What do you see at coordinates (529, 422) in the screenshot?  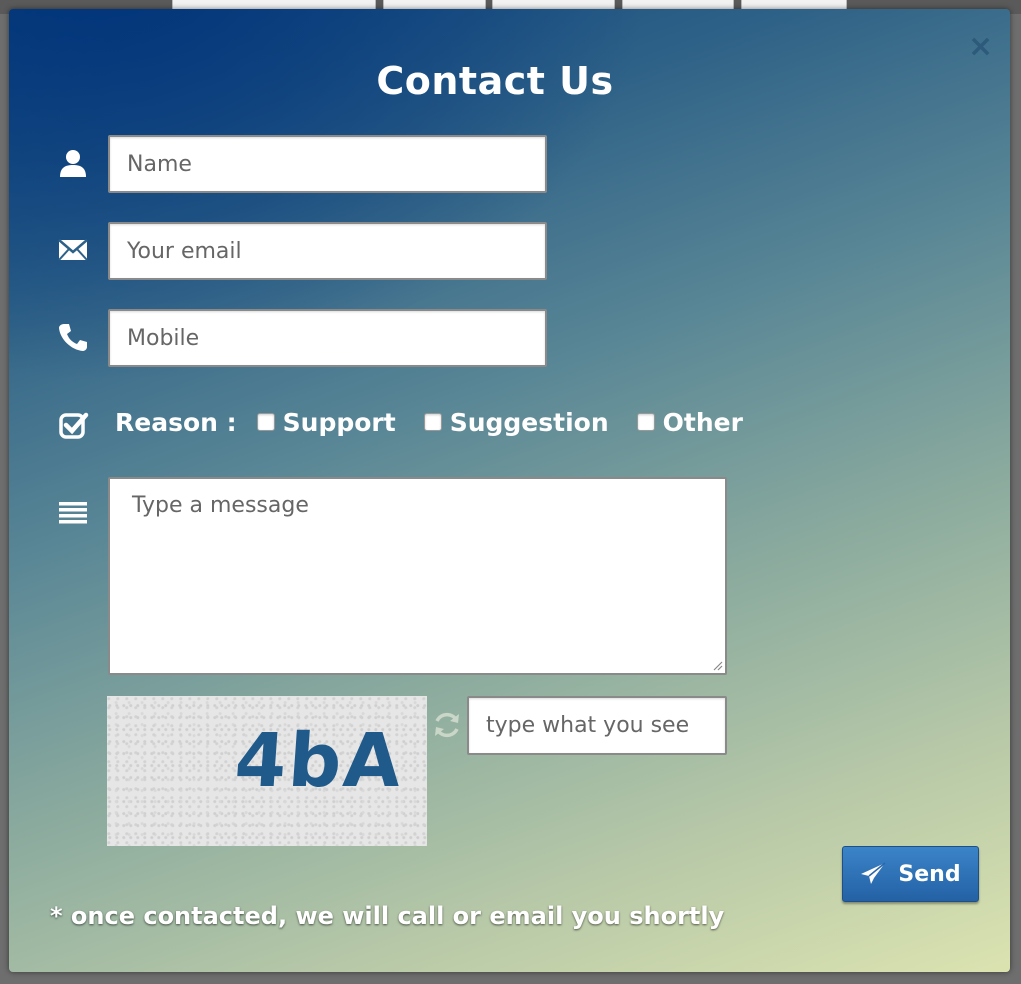 I see `suggestion-label: Suggestion` at bounding box center [529, 422].